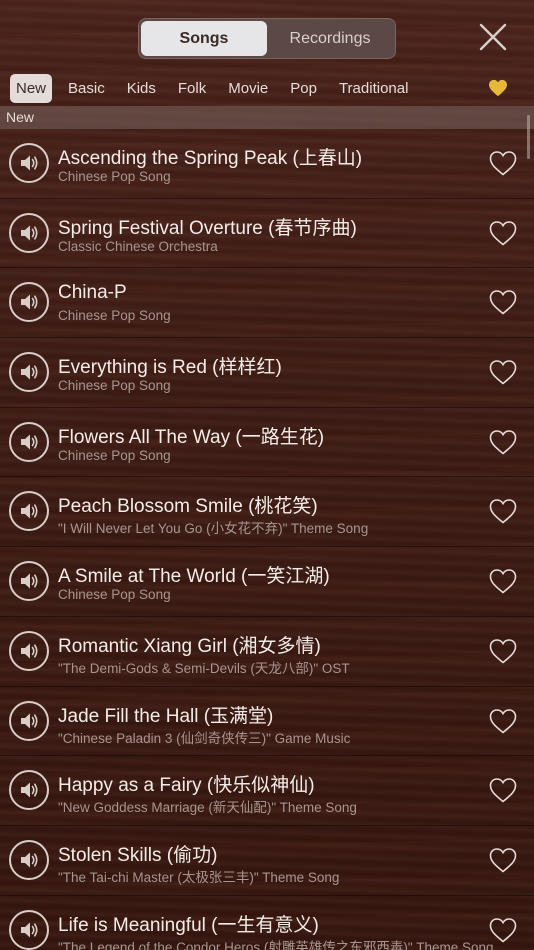 The height and width of the screenshot is (950, 534). What do you see at coordinates (194, 577) in the screenshot?
I see `song-title: A Smile at The World (一笑江湖)` at bounding box center [194, 577].